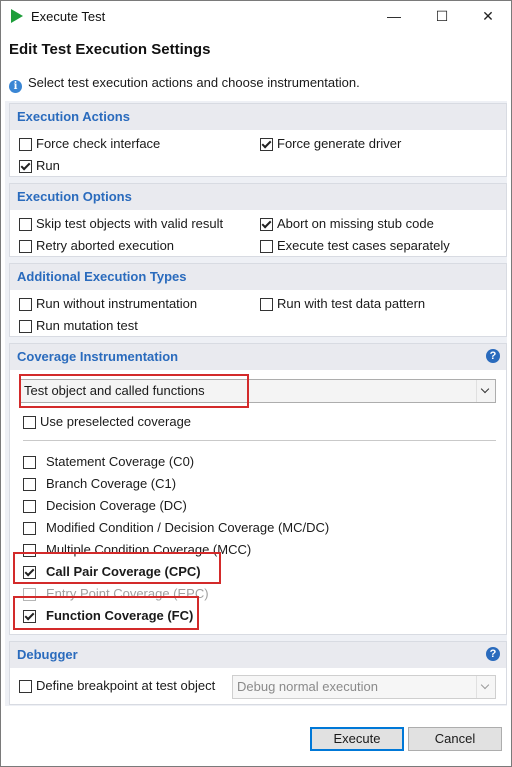 The image size is (512, 767). Describe the element at coordinates (111, 483) in the screenshot. I see `checkbox-label: Branch Coverage (C1)` at that location.